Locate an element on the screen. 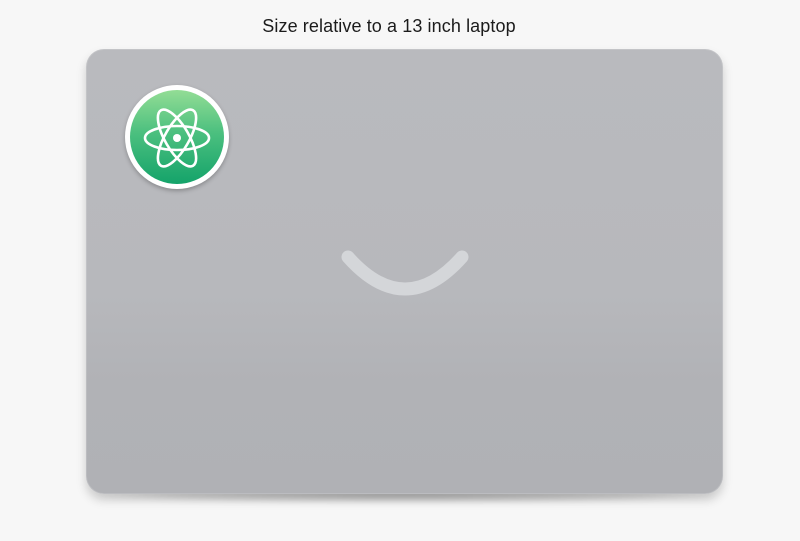 This screenshot has width=800, height=541. smile-logo-icon is located at coordinates (405, 273).